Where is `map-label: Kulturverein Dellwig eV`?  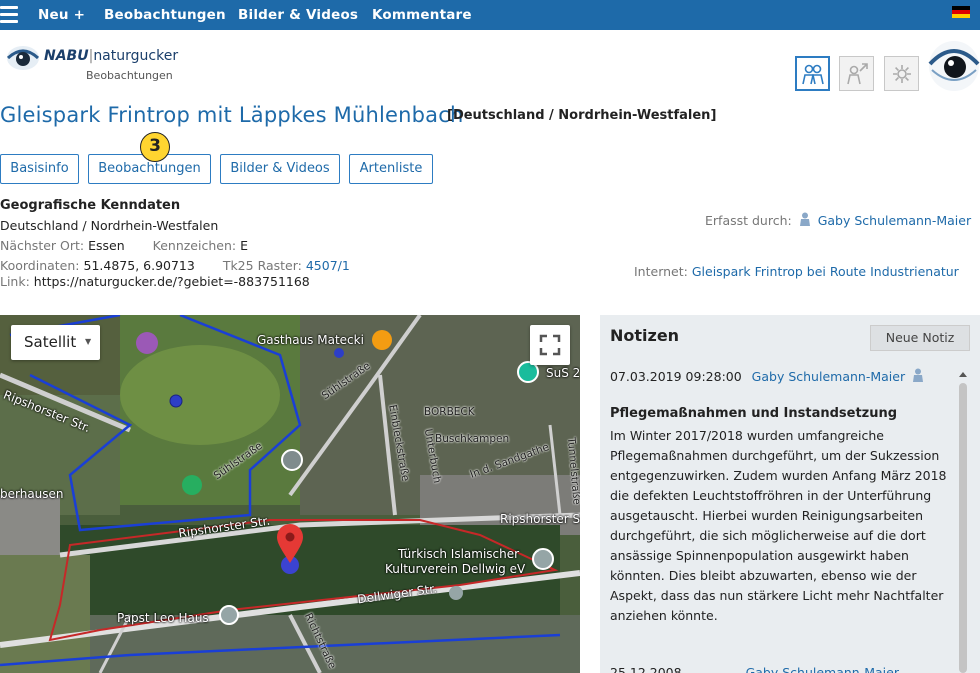
map-label: Kulturverein Dellwig eV is located at coordinates (455, 569).